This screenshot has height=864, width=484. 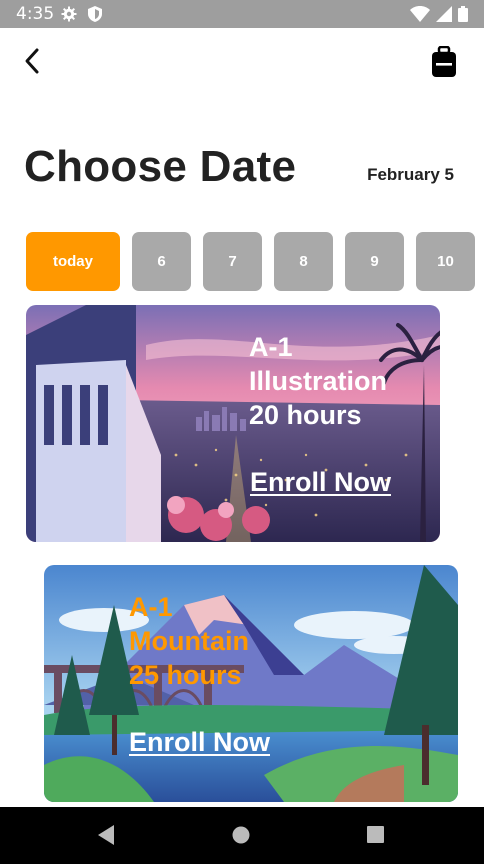 I want to click on backpack-icon, so click(x=444, y=62).